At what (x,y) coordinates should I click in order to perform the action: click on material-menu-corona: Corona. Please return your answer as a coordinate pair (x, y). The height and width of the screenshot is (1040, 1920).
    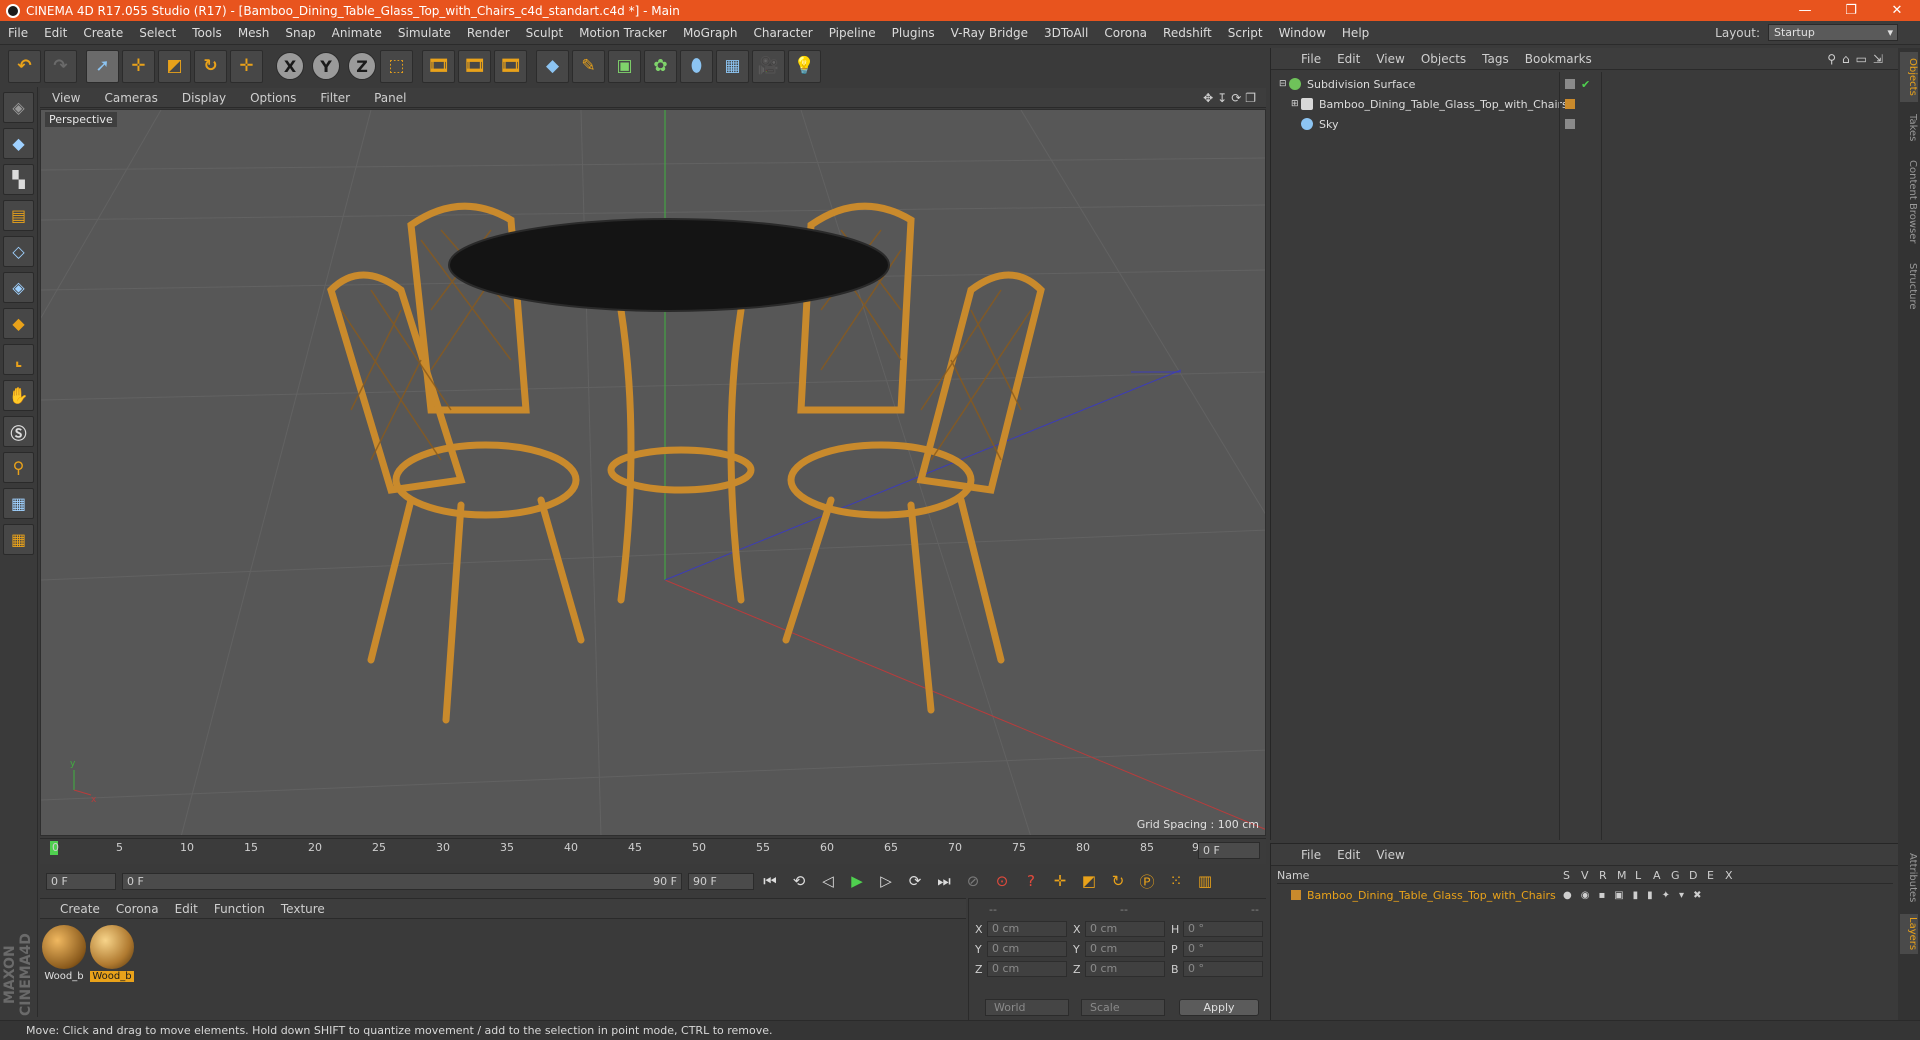
    Looking at the image, I should click on (137, 909).